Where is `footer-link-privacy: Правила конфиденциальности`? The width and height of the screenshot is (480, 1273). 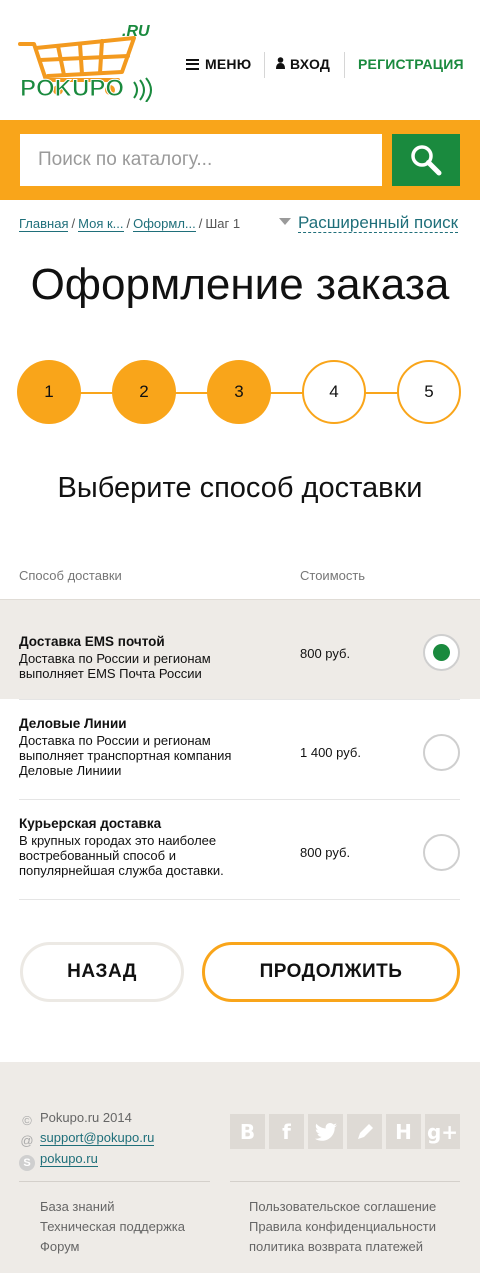 footer-link-privacy: Правила конфиденциальности is located at coordinates (342, 1226).